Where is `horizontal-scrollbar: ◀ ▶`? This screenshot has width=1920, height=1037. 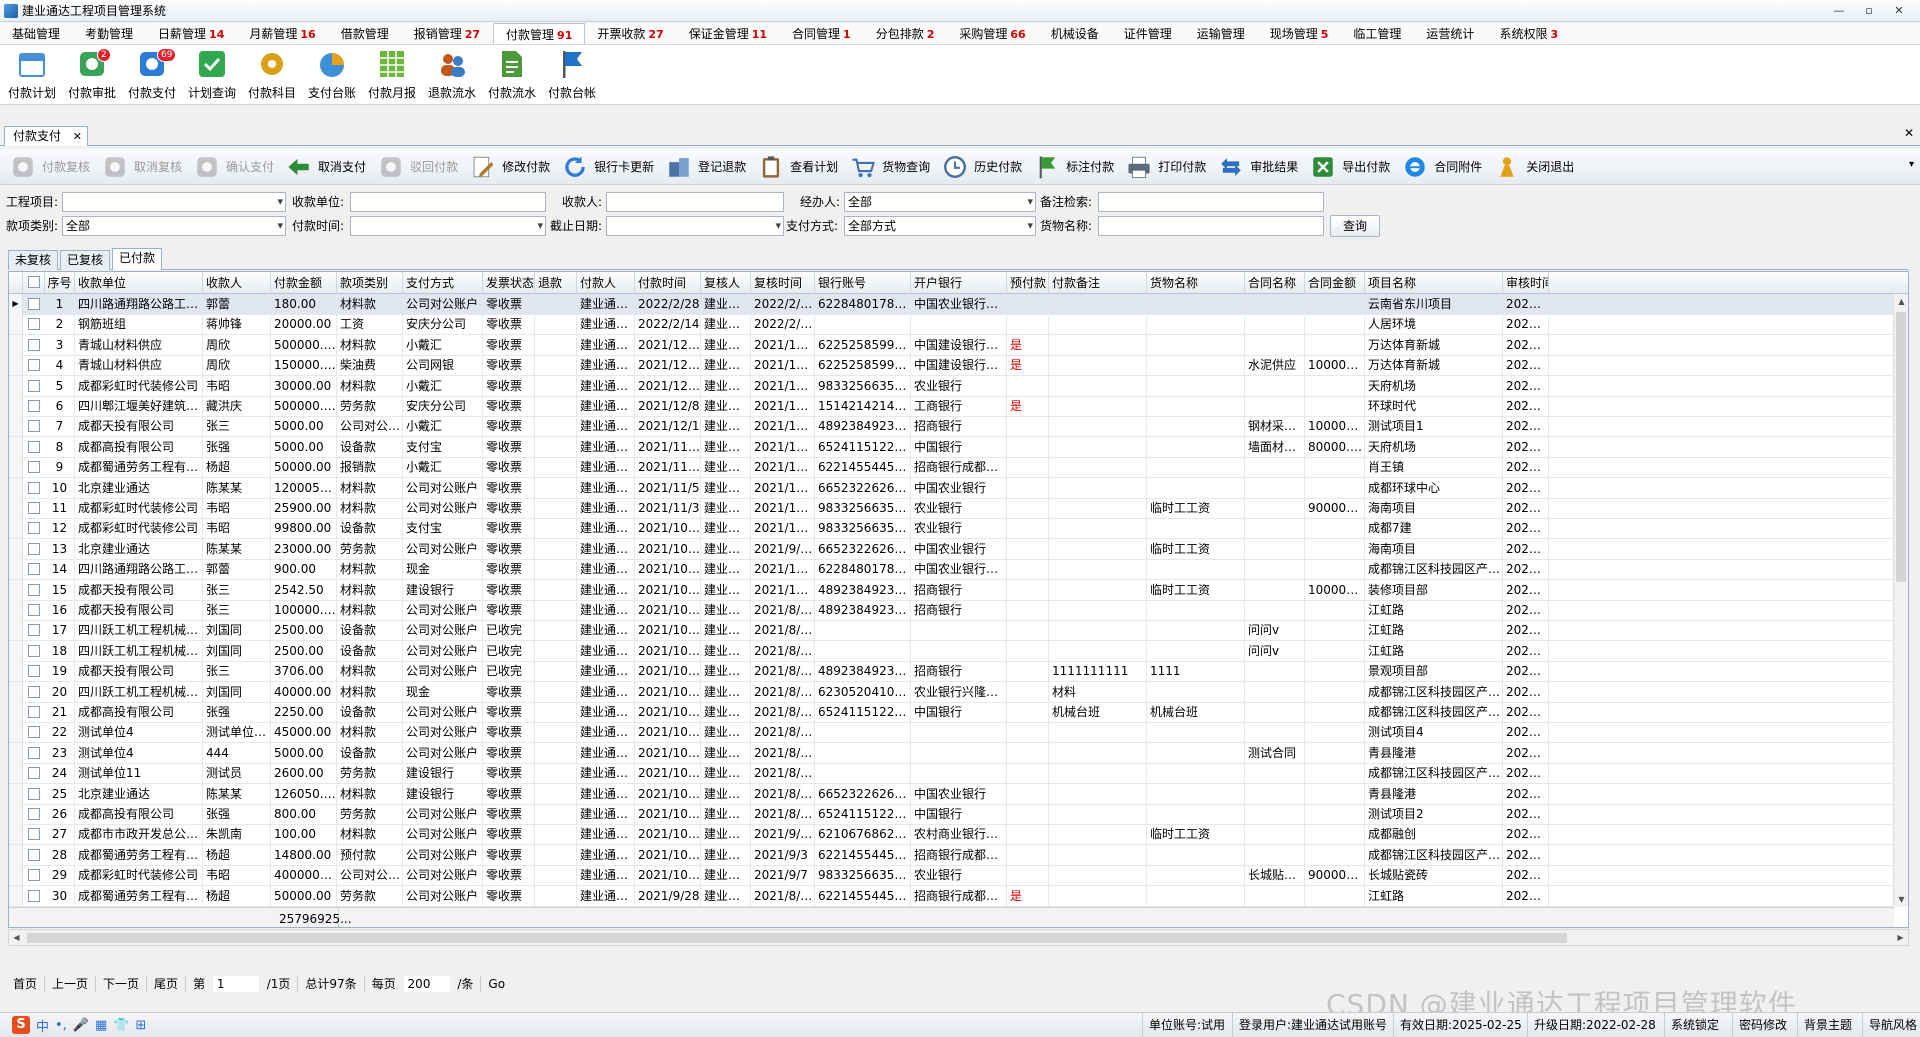
horizontal-scrollbar: ◀ ▶ is located at coordinates (958, 937).